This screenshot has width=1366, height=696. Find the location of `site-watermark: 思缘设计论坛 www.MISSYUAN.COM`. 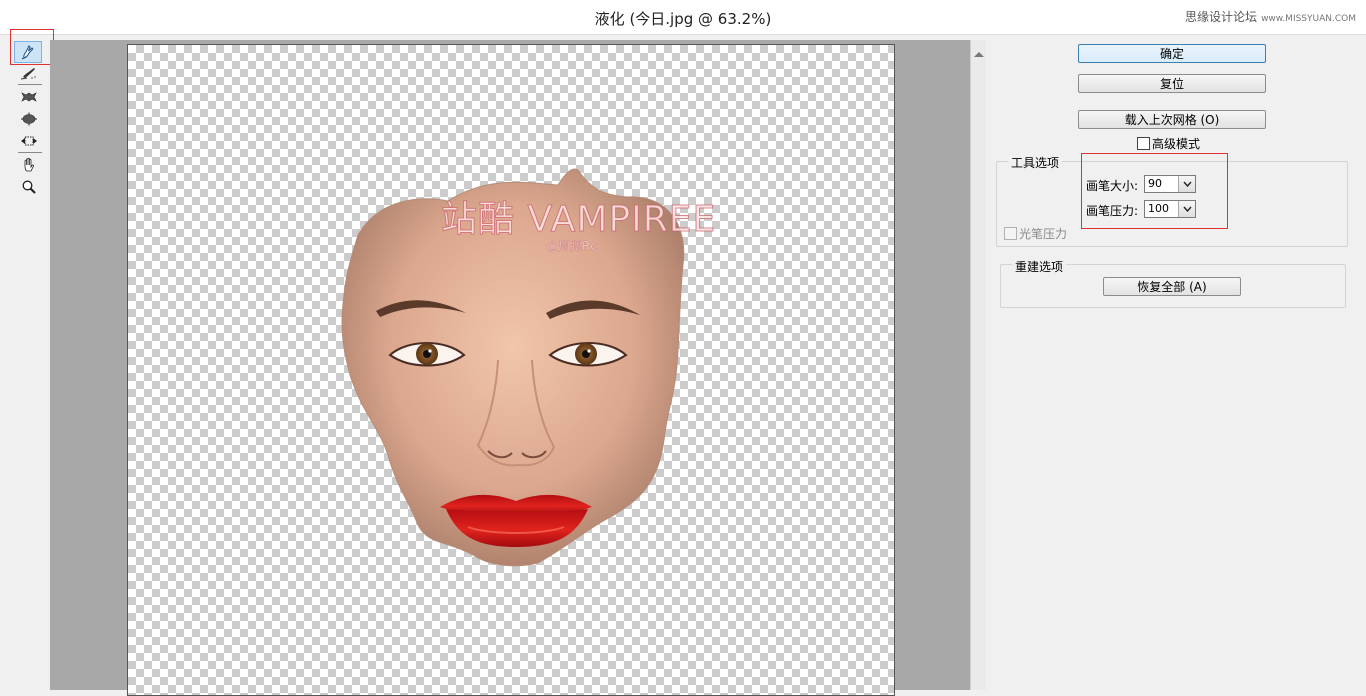

site-watermark: 思缘设计论坛 www.MISSYUAN.COM is located at coordinates (1270, 16).